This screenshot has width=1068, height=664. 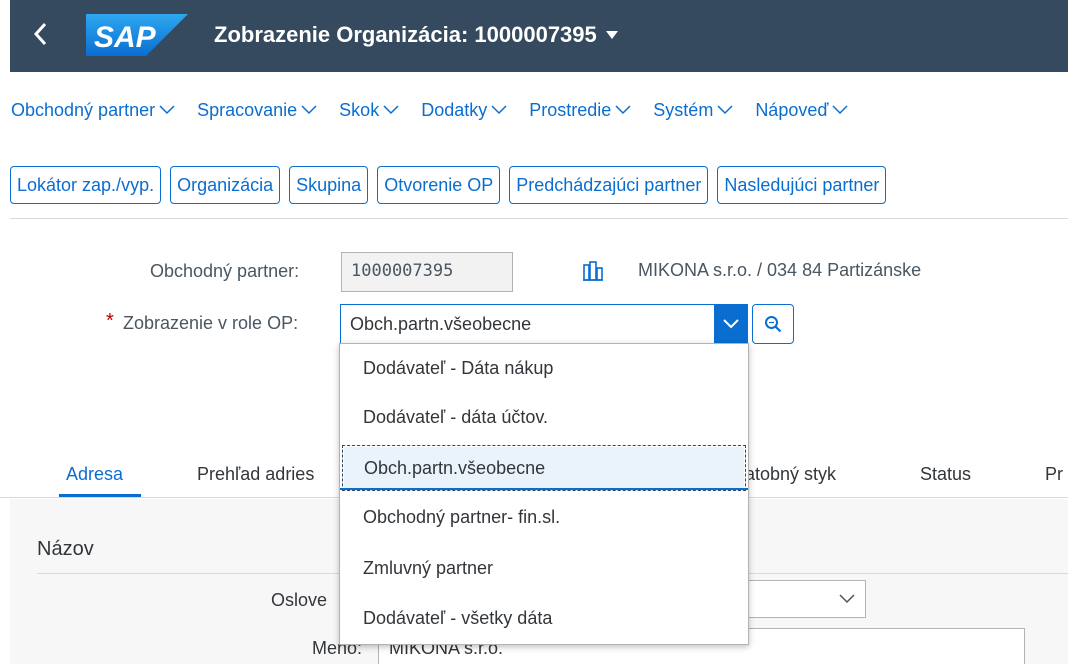 I want to click on tab-prehlad-adries: Prehľad adries, so click(x=255, y=474).